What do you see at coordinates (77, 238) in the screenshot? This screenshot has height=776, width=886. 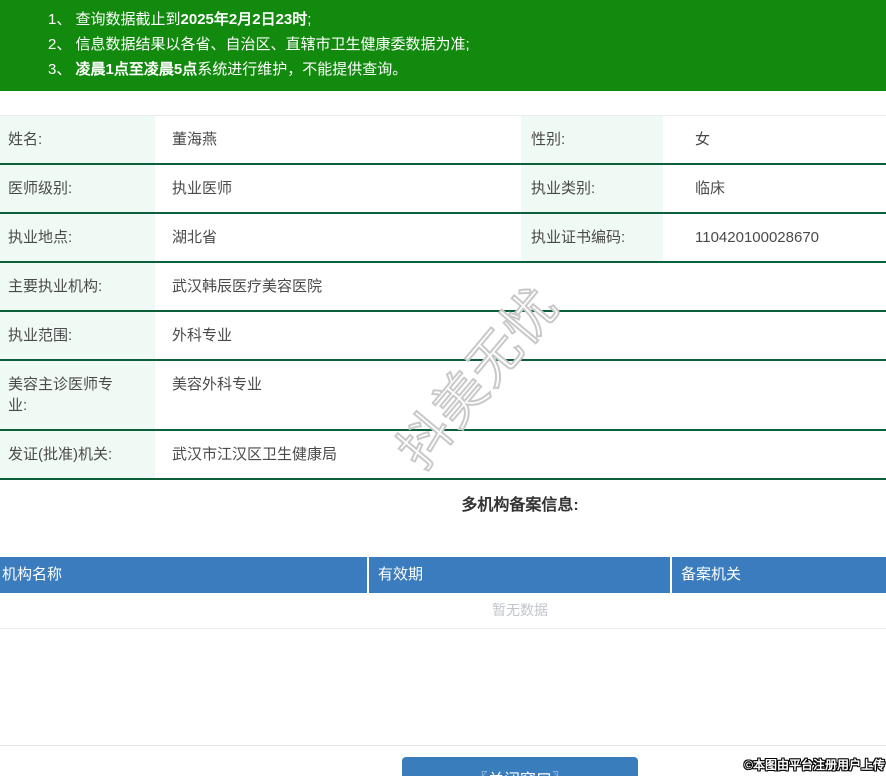 I see `practice-location-label: 执业地点:` at bounding box center [77, 238].